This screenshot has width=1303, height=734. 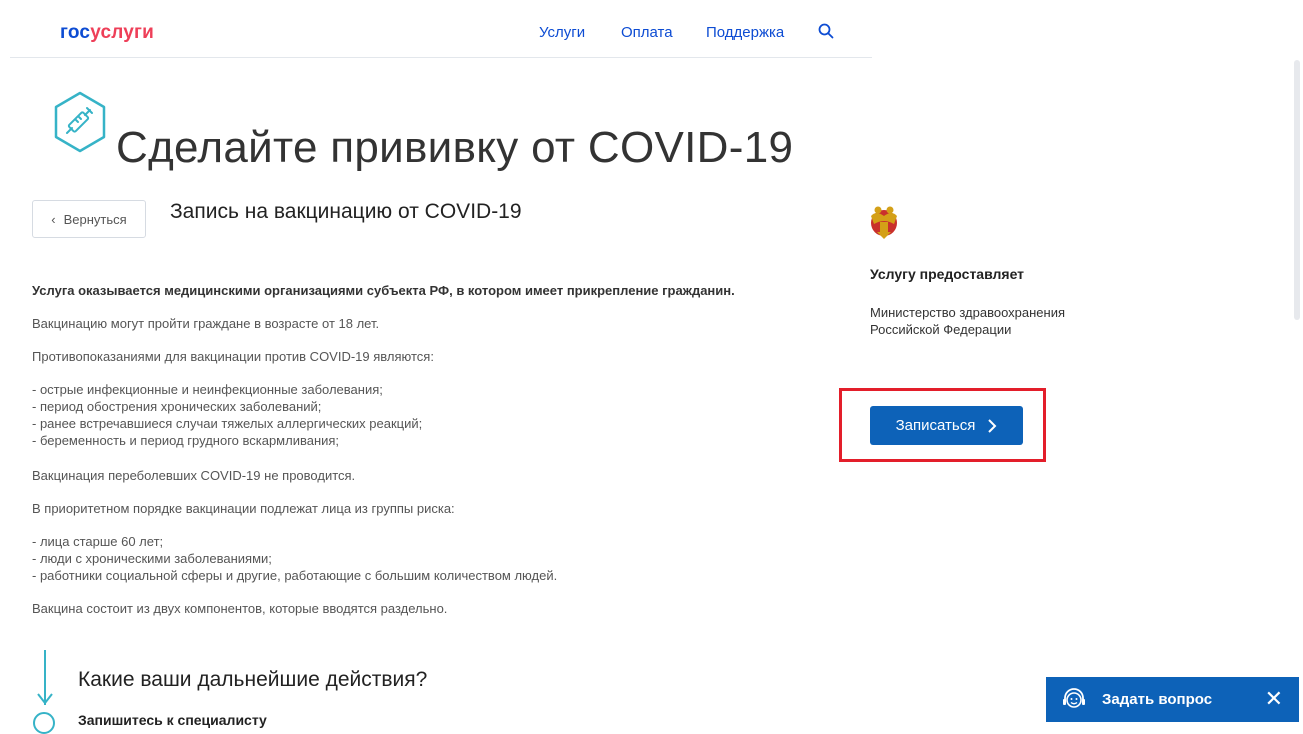 I want to click on logo-part-gos: гос, so click(x=75, y=32).